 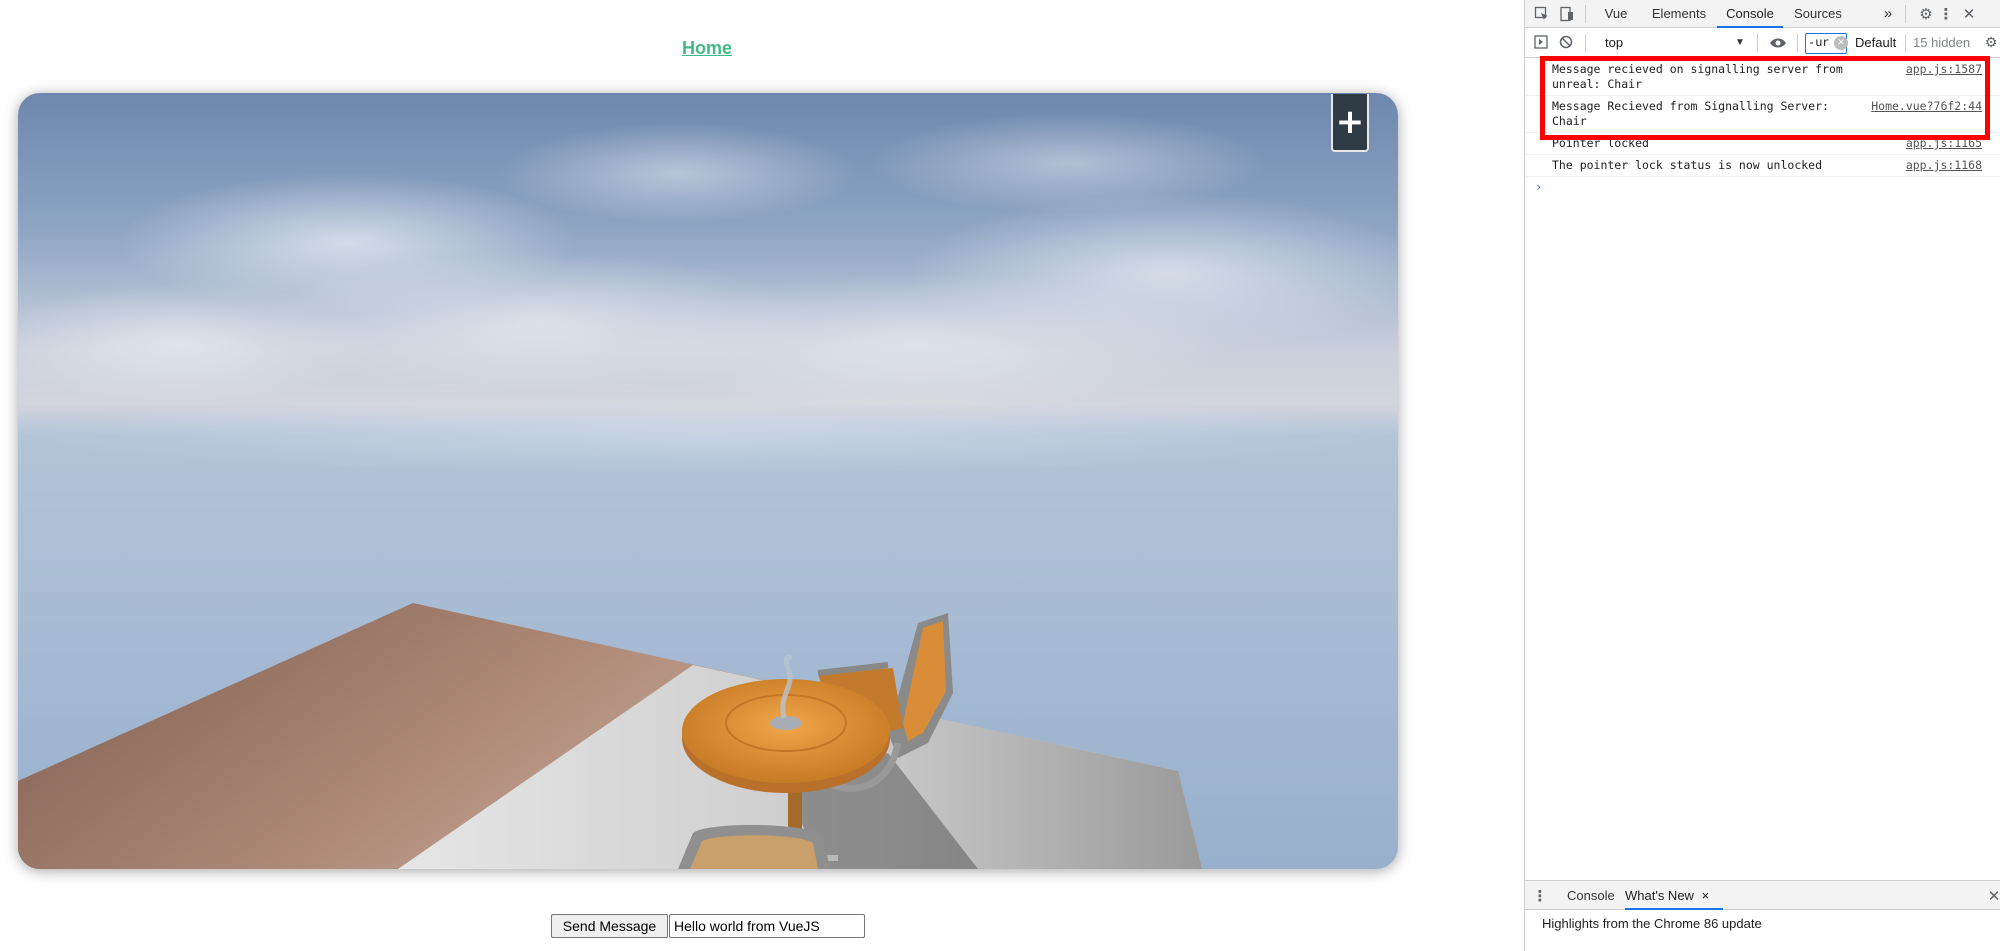 I want to click on highlight-annotation-box, so click(x=1765, y=98).